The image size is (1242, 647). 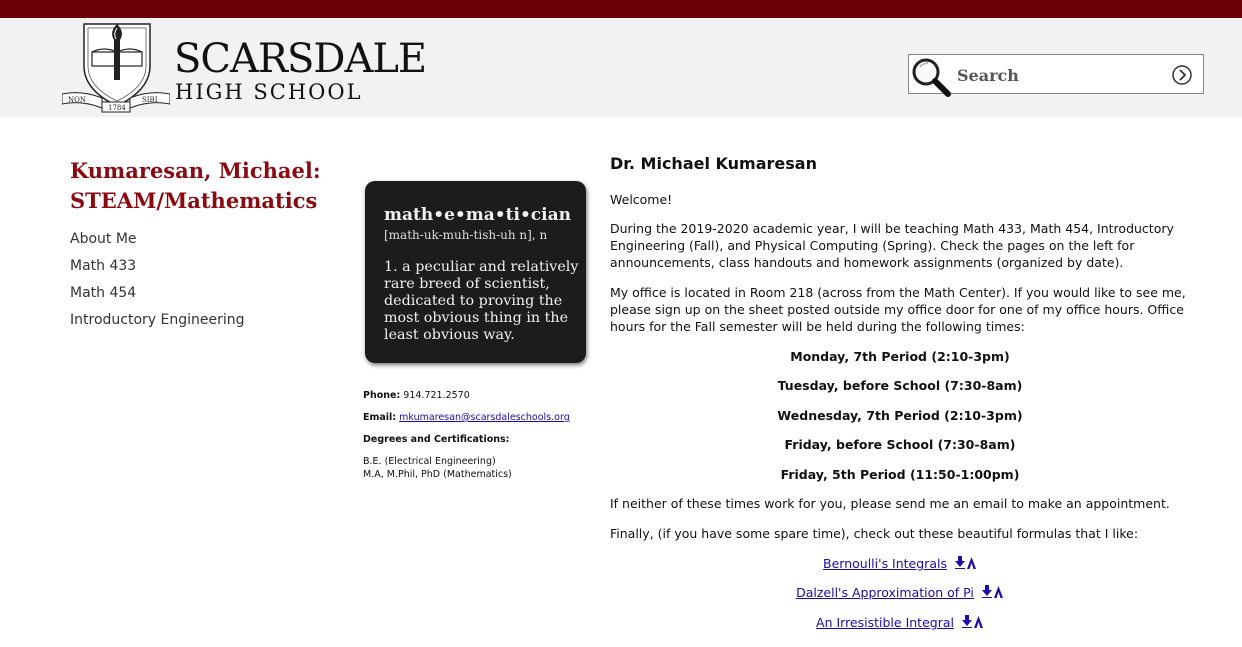 I want to click on formula-link-row: Dalzell's Approximation of Pi, so click(x=900, y=592).